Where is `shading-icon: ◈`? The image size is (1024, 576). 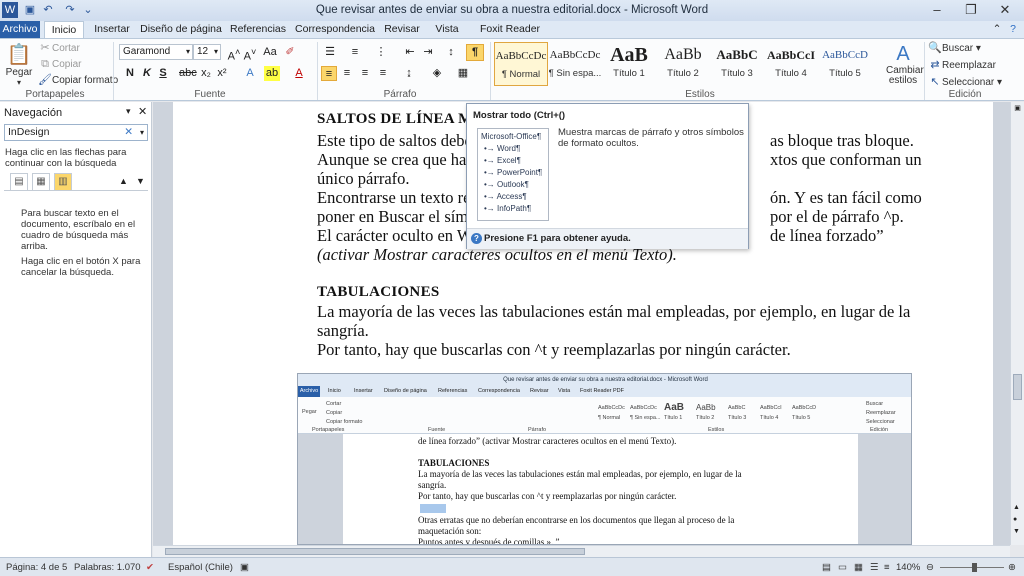 shading-icon: ◈ is located at coordinates (437, 73).